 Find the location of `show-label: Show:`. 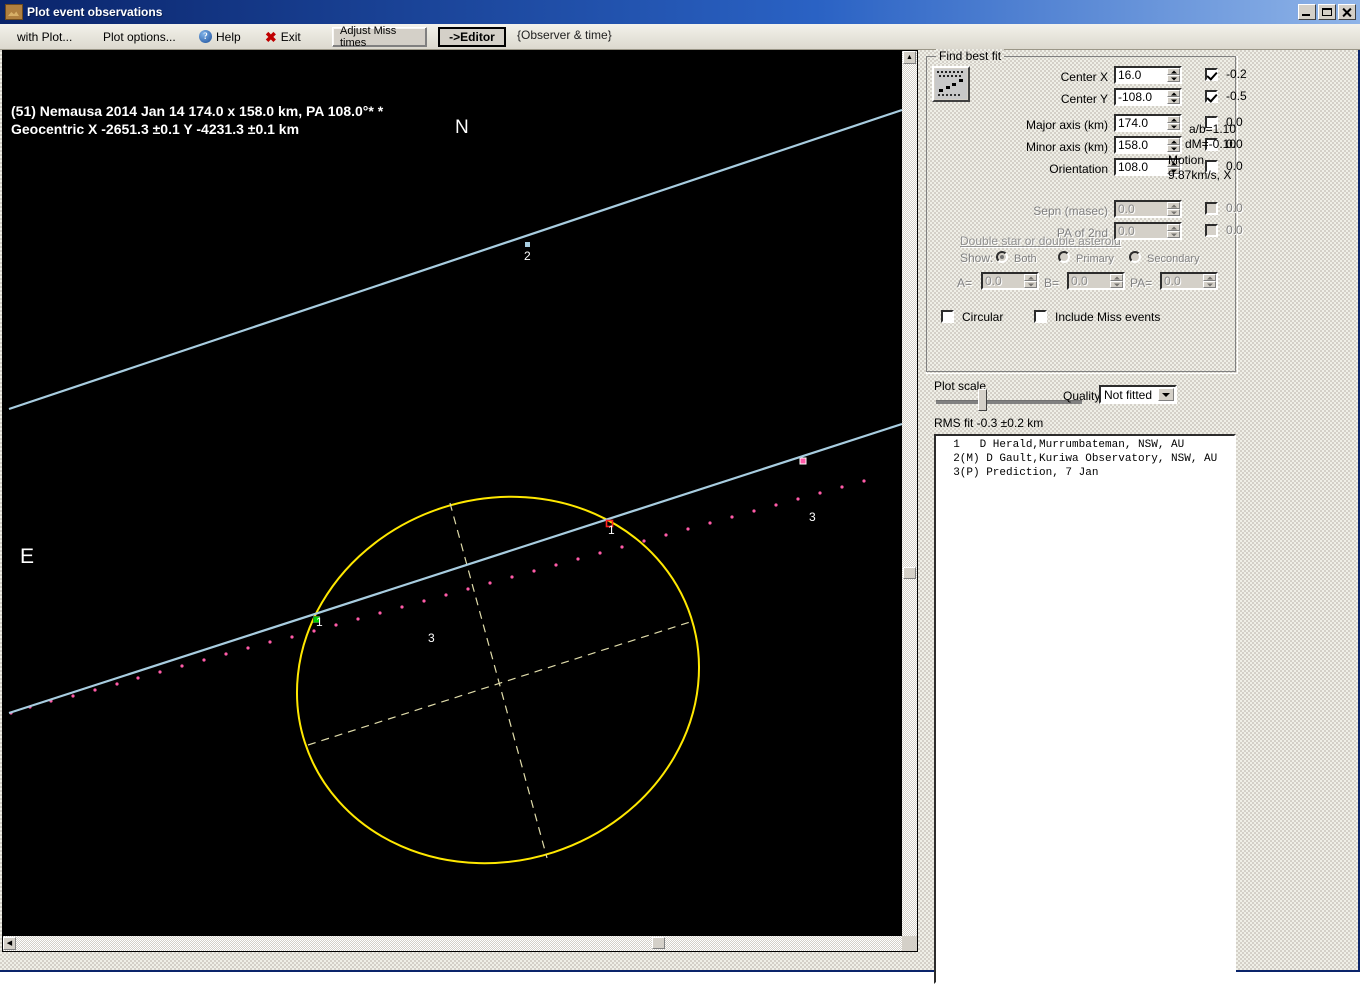

show-label: Show: is located at coordinates (977, 258).